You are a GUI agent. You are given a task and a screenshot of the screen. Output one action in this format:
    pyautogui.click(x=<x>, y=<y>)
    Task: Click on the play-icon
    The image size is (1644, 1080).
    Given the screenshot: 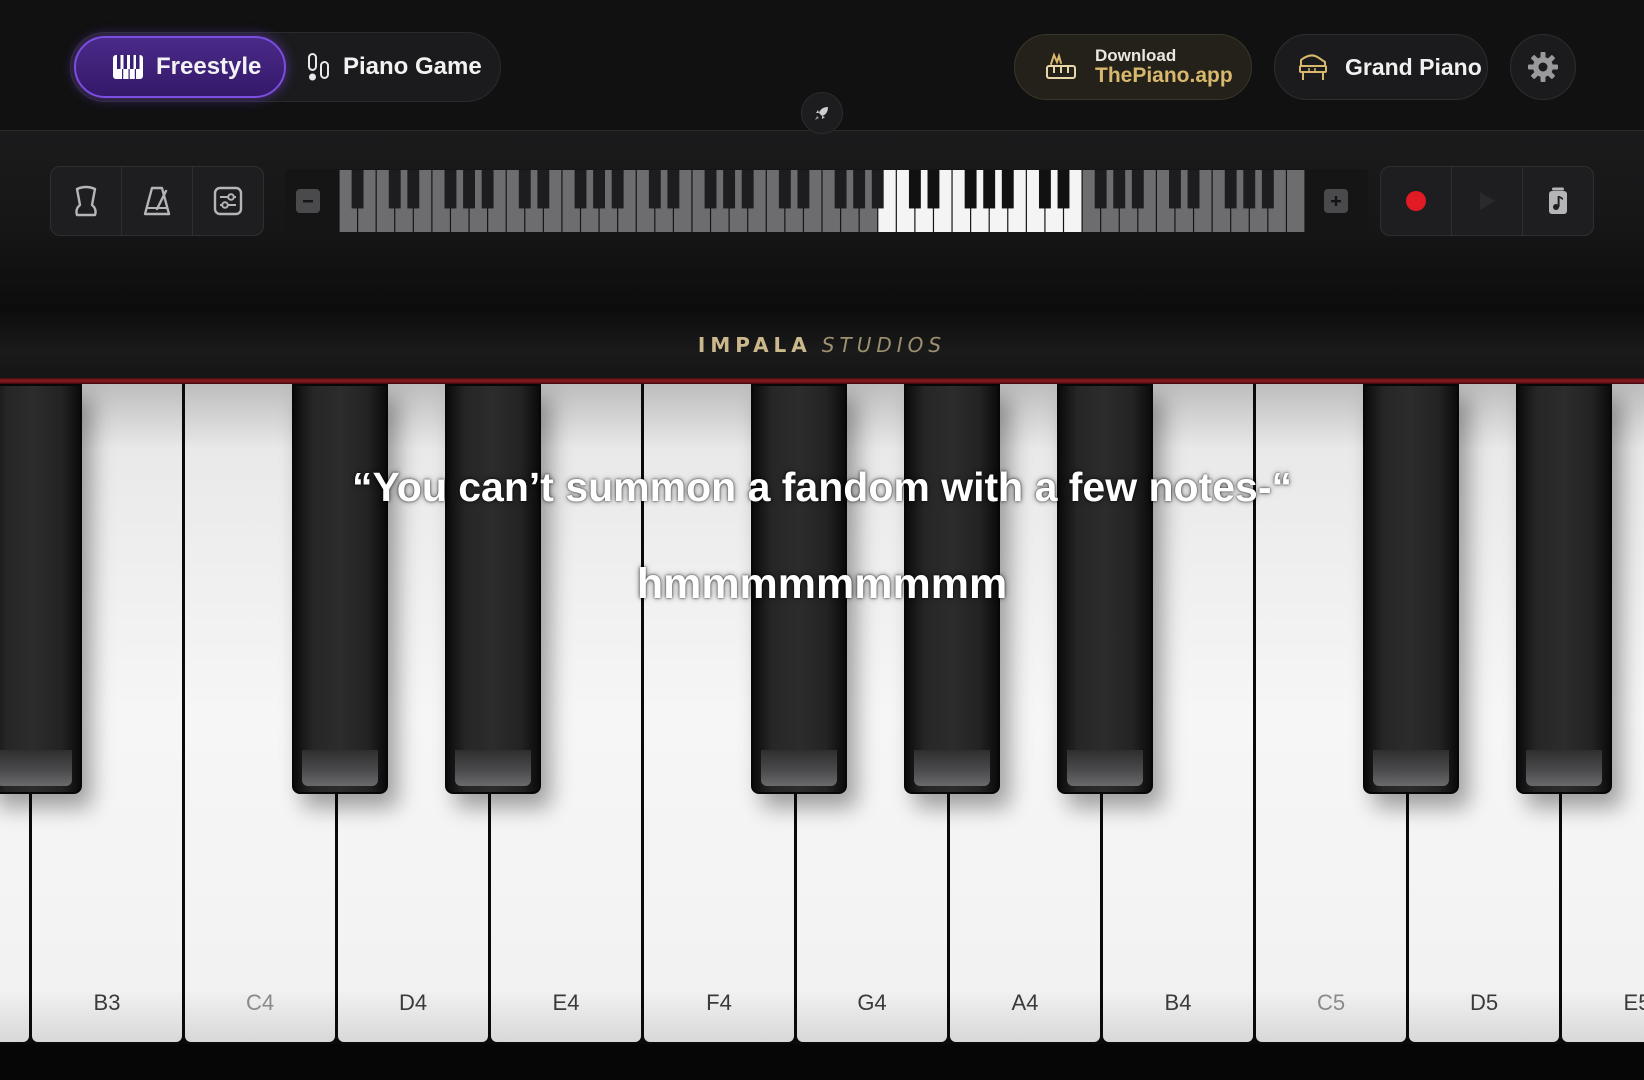 What is the action you would take?
    pyautogui.click(x=1487, y=201)
    